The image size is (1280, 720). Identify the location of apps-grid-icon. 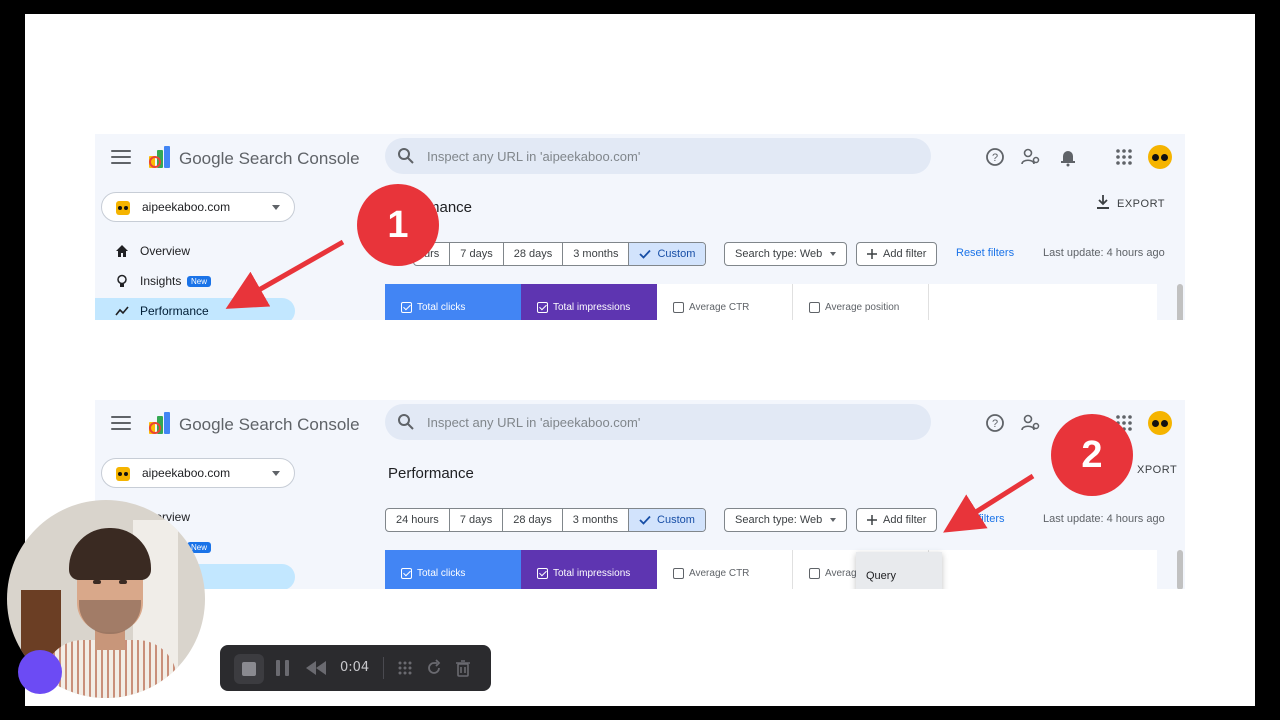
(1124, 157).